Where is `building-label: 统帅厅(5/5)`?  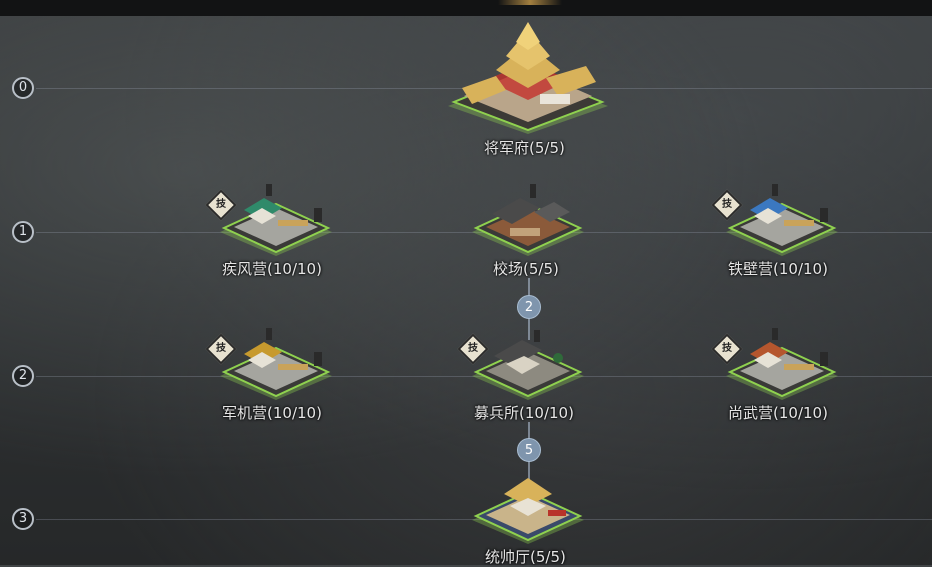 building-label: 统帅厅(5/5) is located at coordinates (525, 557).